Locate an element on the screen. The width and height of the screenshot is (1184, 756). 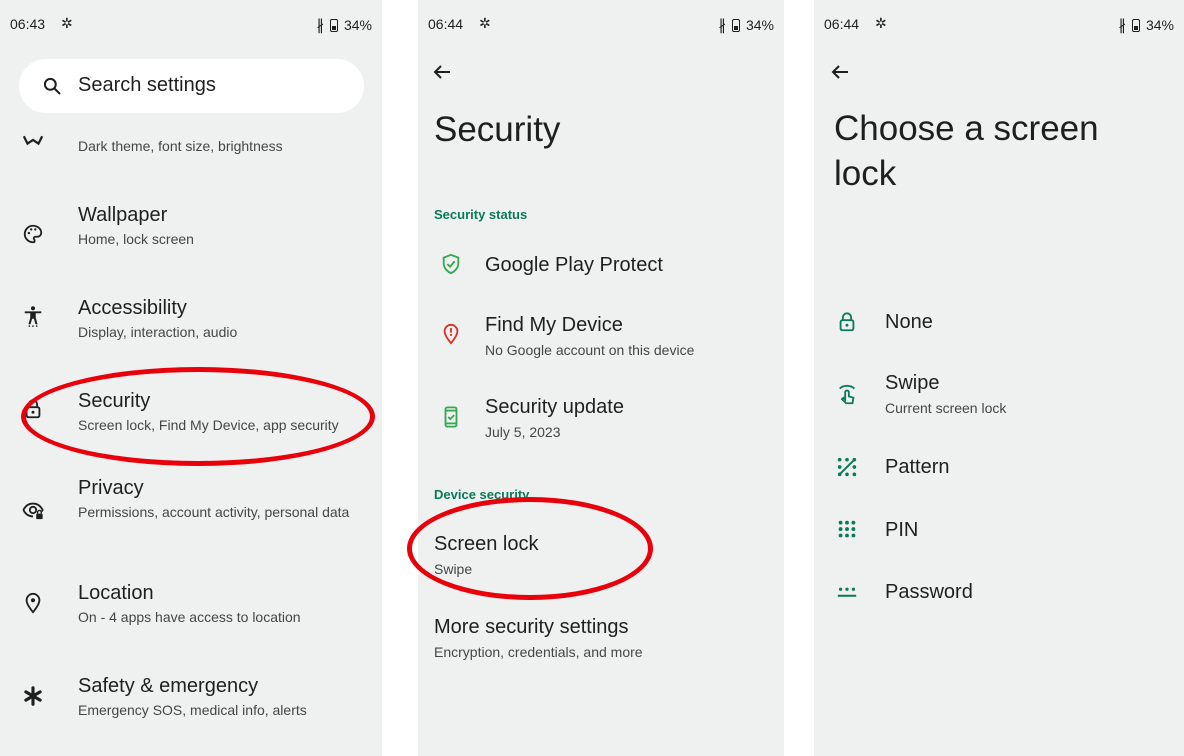
page-title: Security is located at coordinates (497, 129).